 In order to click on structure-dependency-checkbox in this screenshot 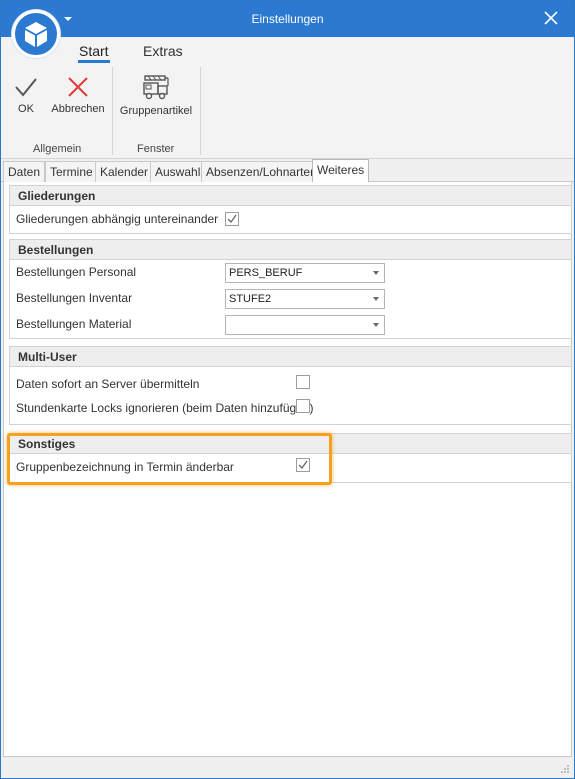, I will do `click(232, 219)`.